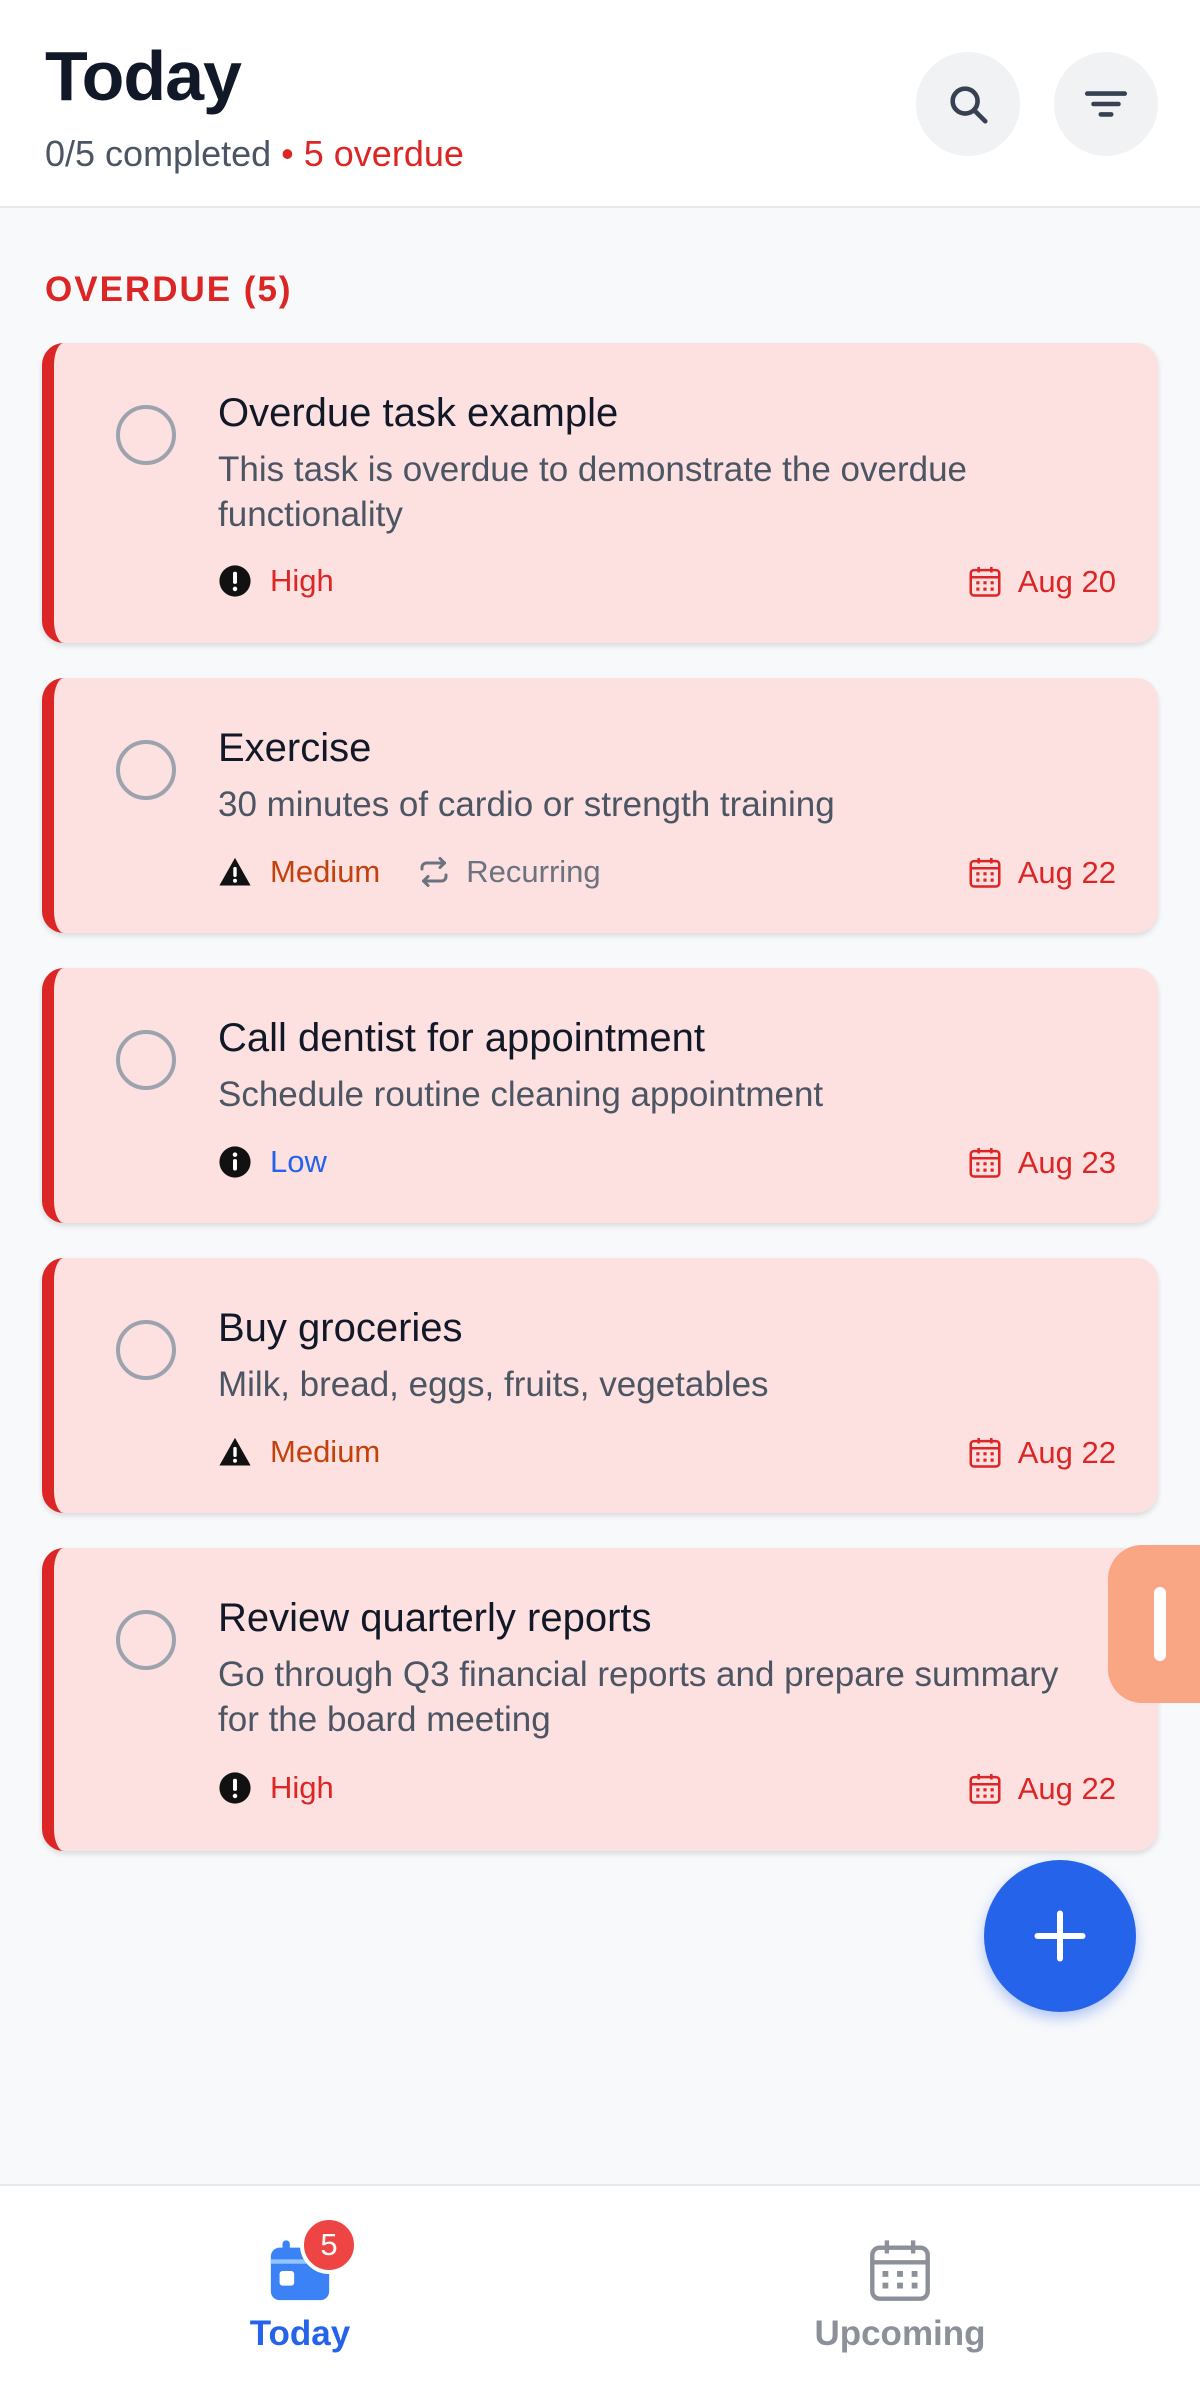 This screenshot has width=1200, height=2389. What do you see at coordinates (600, 104) in the screenshot?
I see `app-header: Today 0/5 completed • 5 overdue` at bounding box center [600, 104].